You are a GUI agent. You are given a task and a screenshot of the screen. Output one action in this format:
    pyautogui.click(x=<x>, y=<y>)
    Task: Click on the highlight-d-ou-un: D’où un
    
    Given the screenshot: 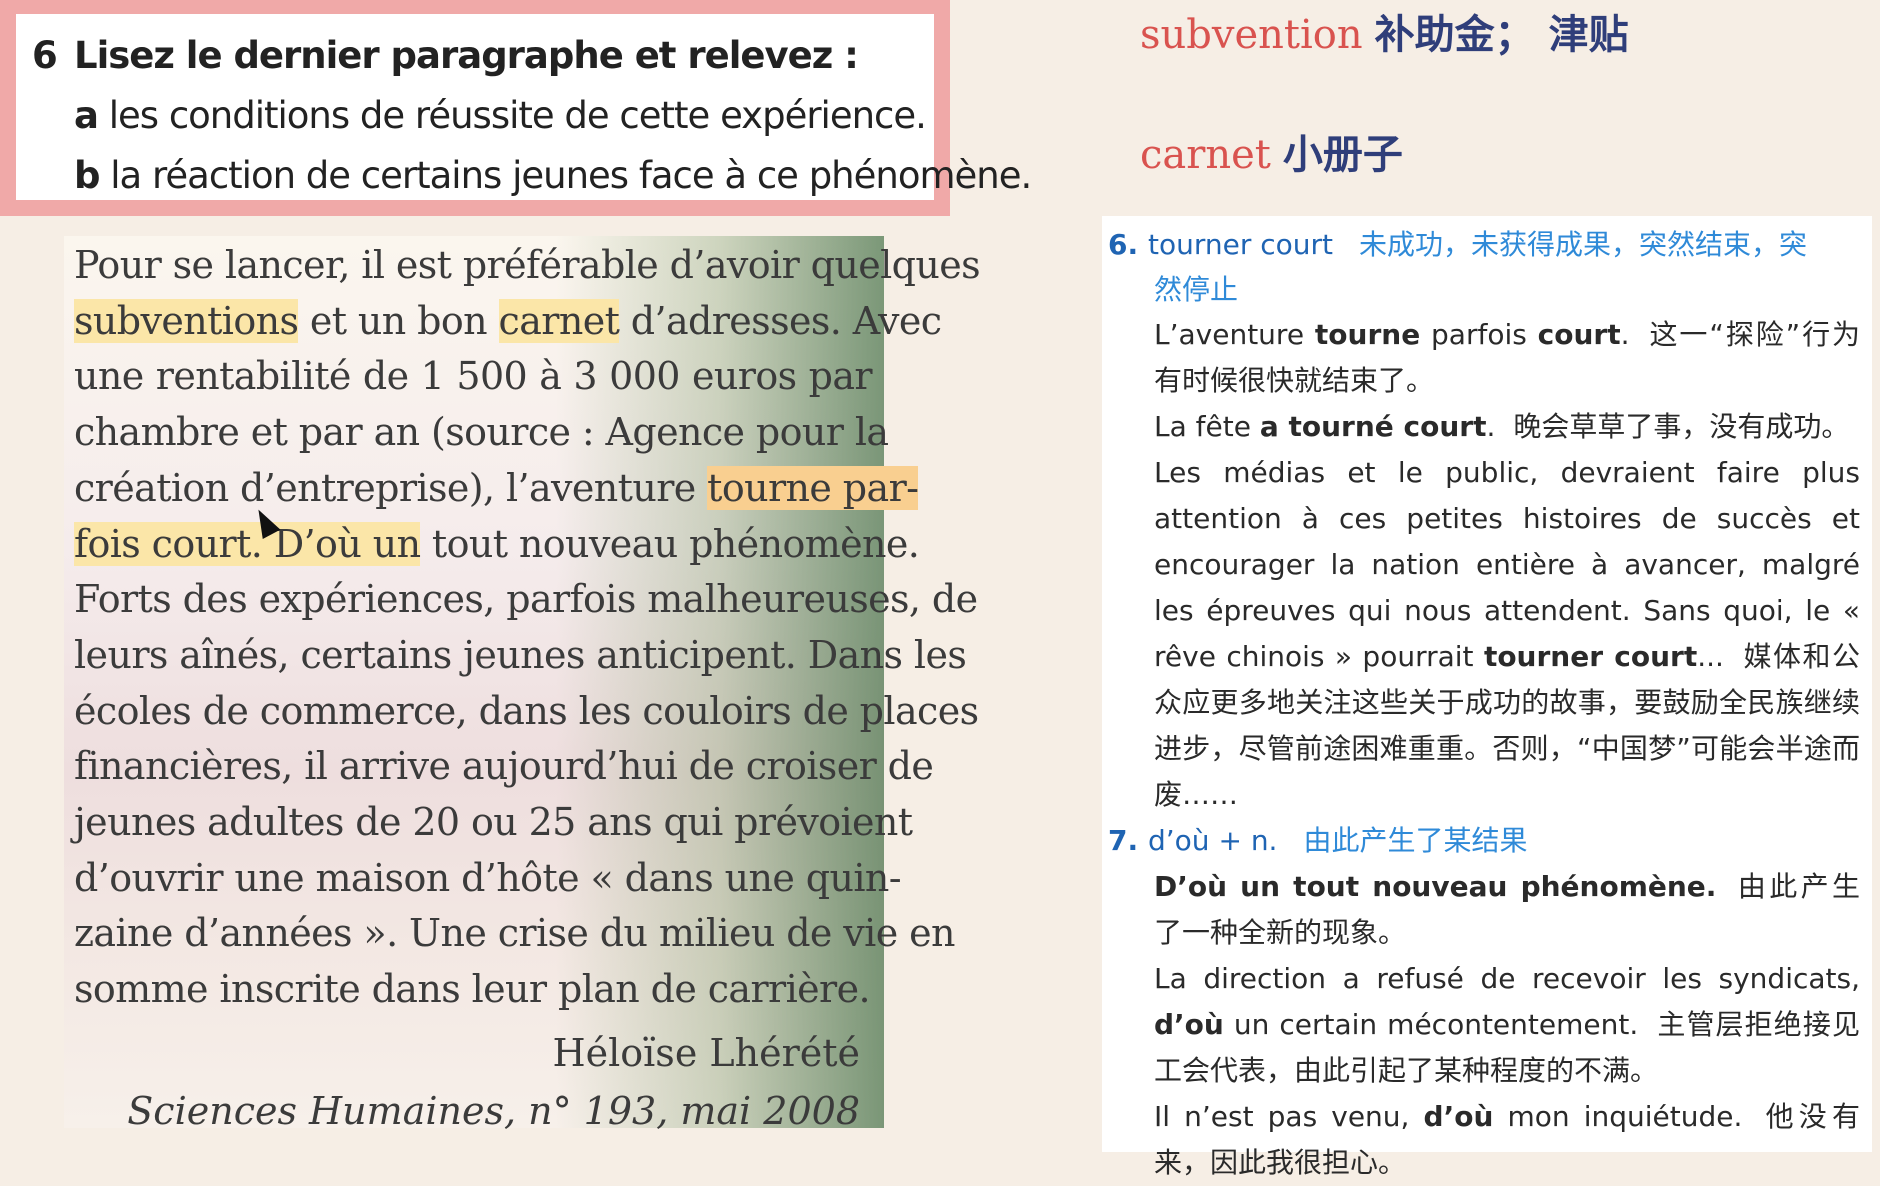 What is the action you would take?
    pyautogui.click(x=341, y=543)
    